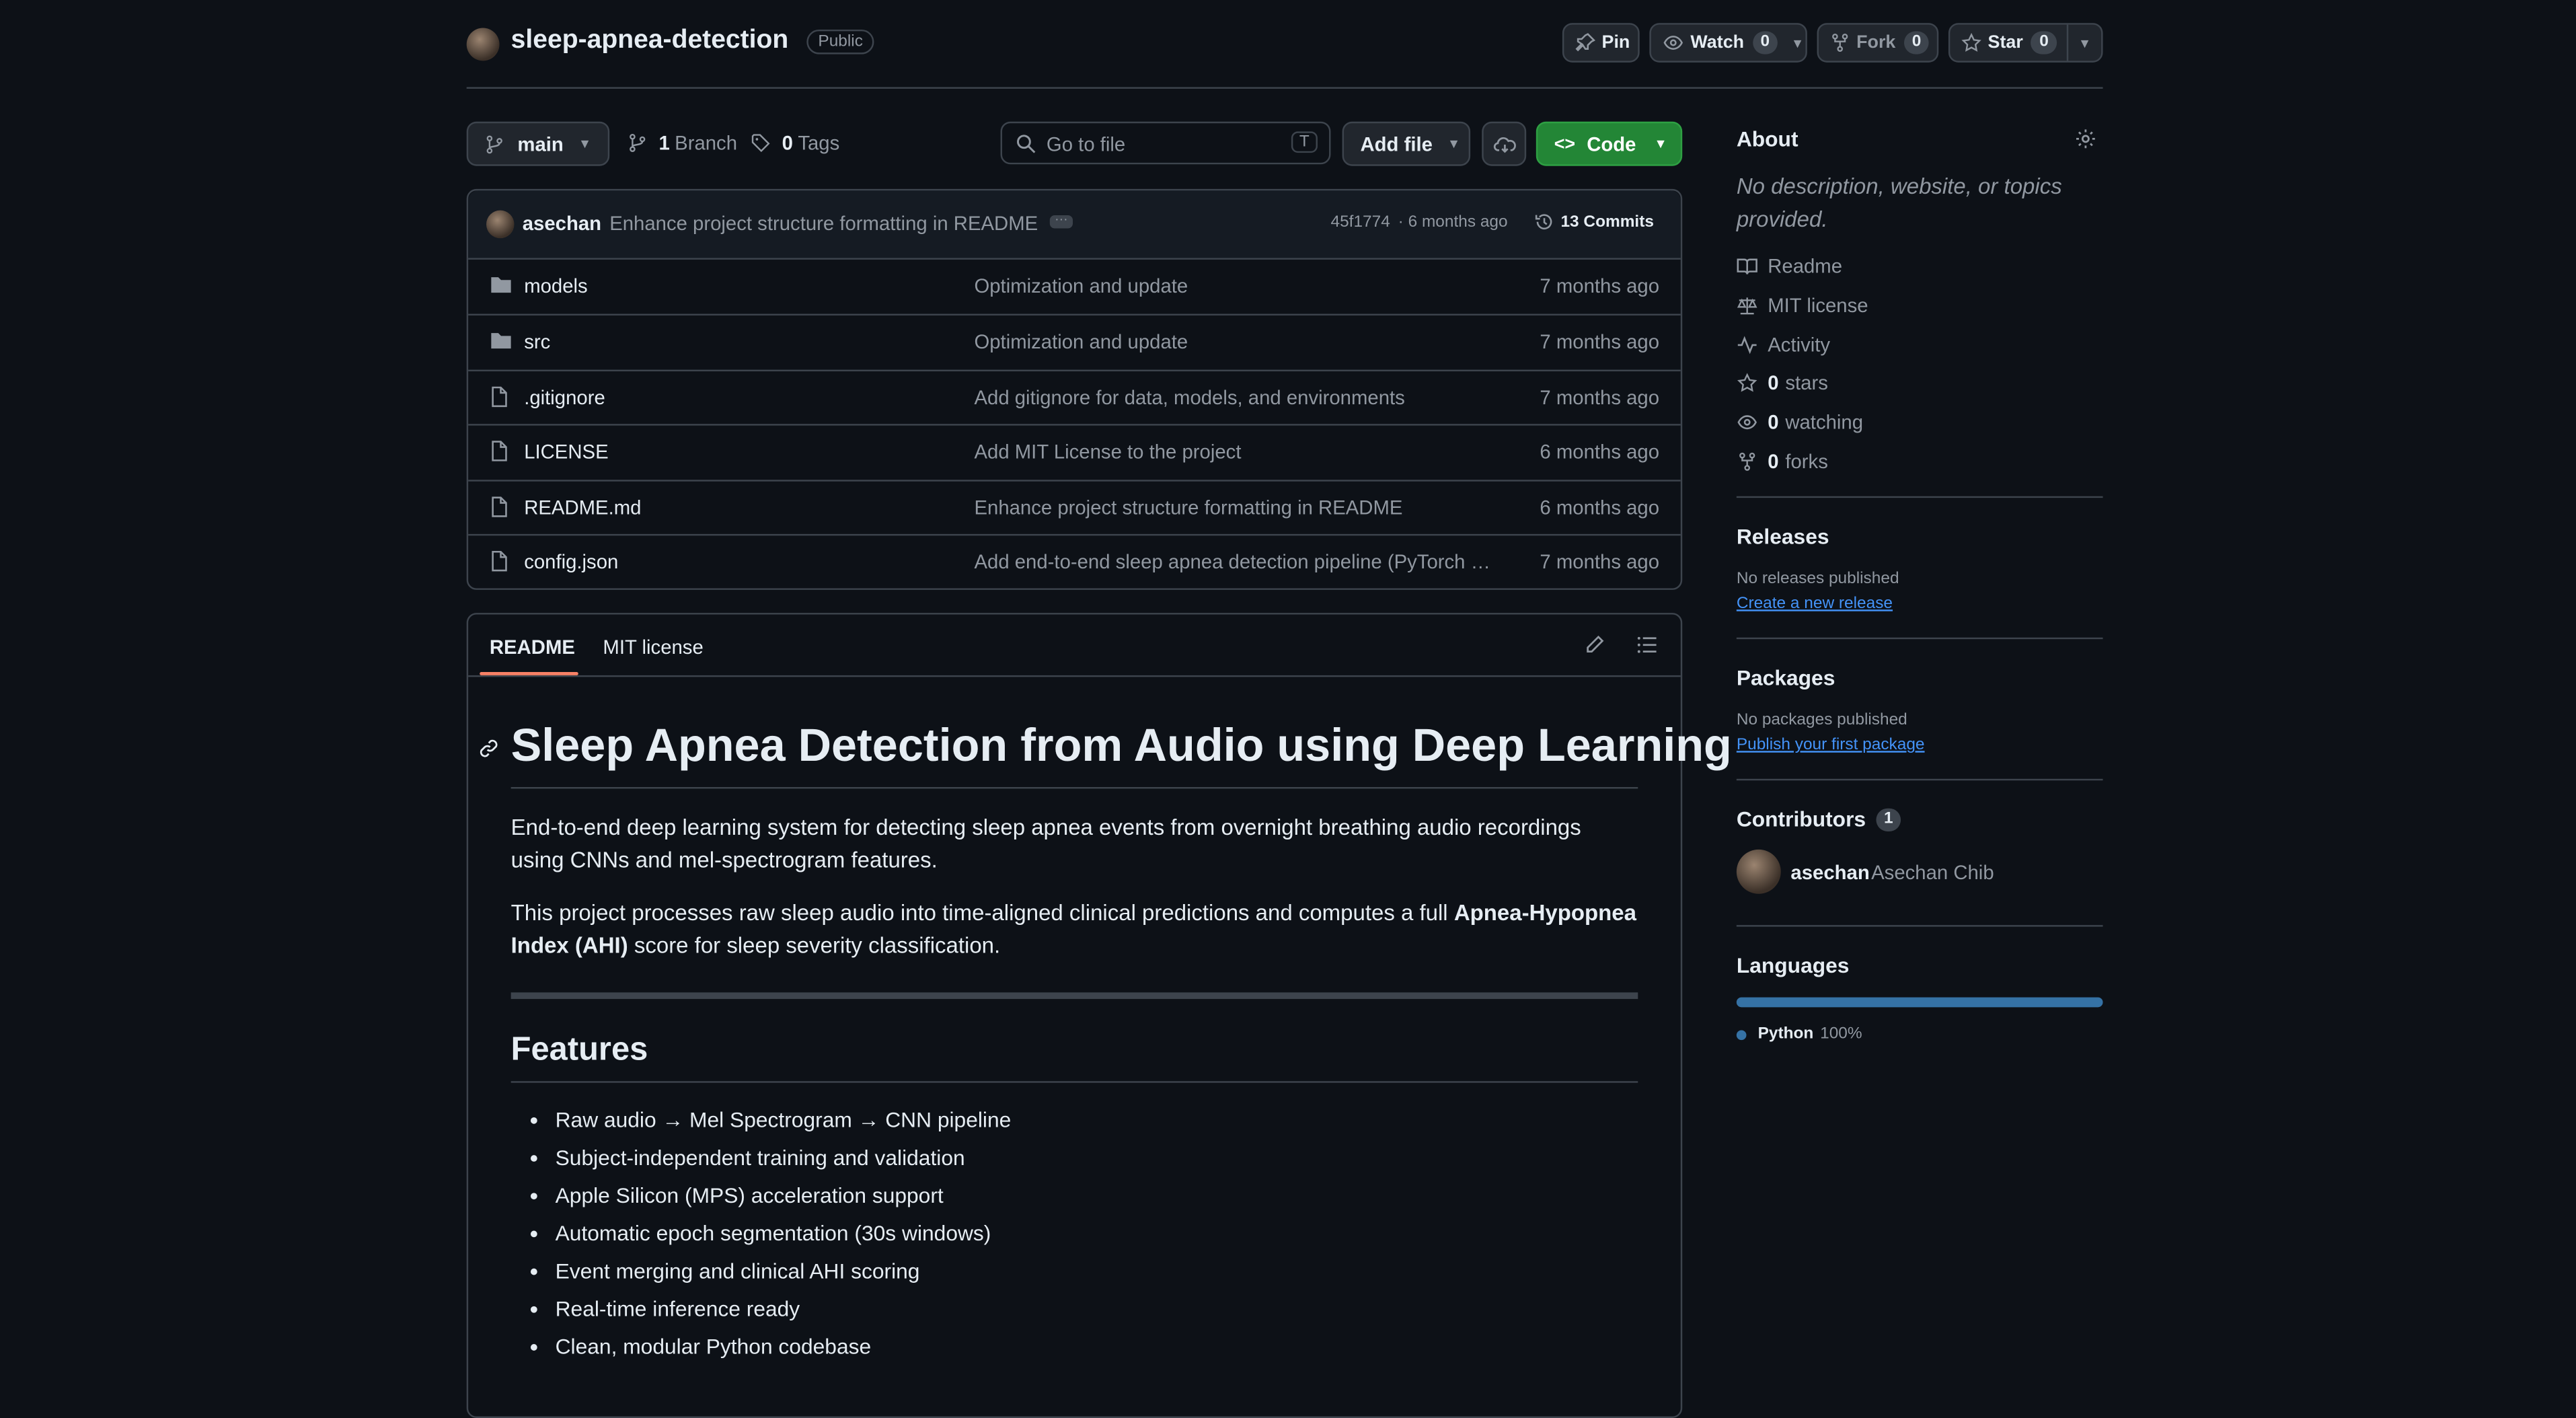  I want to click on contributors-heading: Contributors 1, so click(1819, 819).